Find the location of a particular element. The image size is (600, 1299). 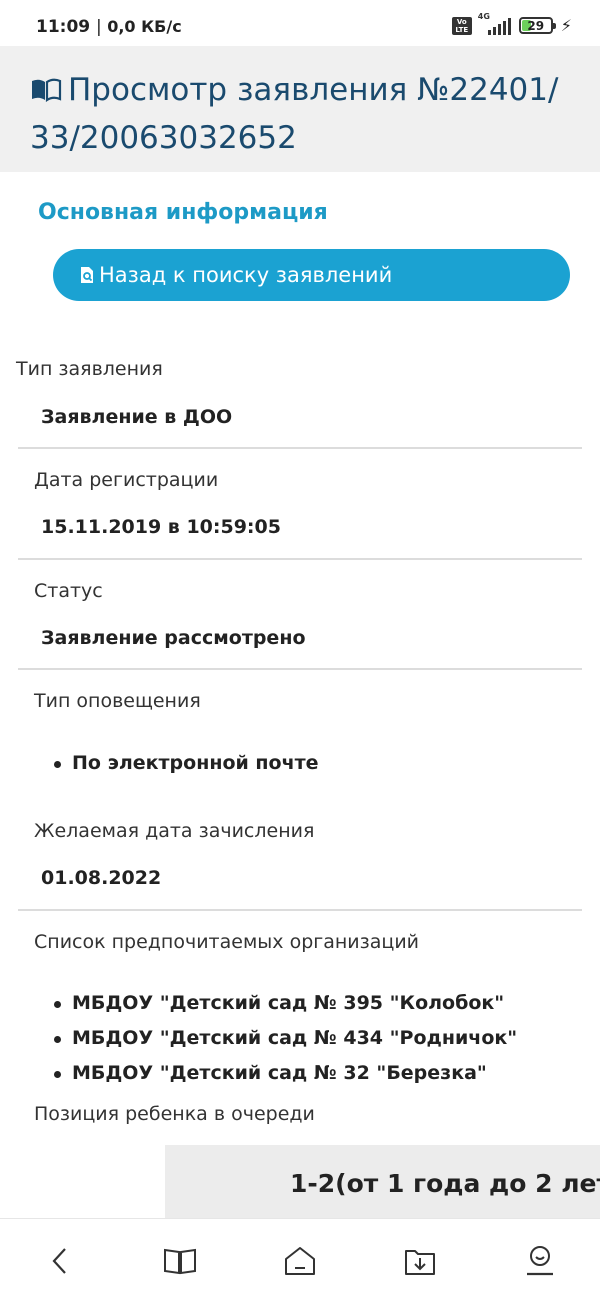

back-to-search-button: Назад к поиску заявлений is located at coordinates (311, 275).